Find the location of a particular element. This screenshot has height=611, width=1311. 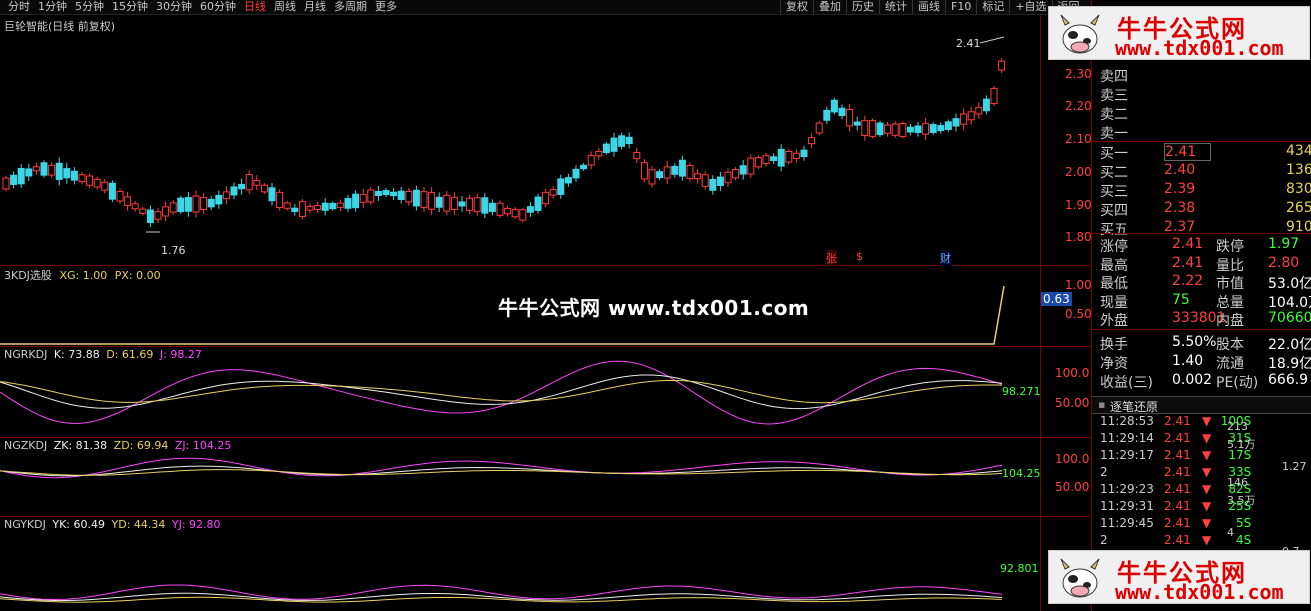

watermark-text: 牛牛公式网 www.tdx001.com is located at coordinates (654, 308).